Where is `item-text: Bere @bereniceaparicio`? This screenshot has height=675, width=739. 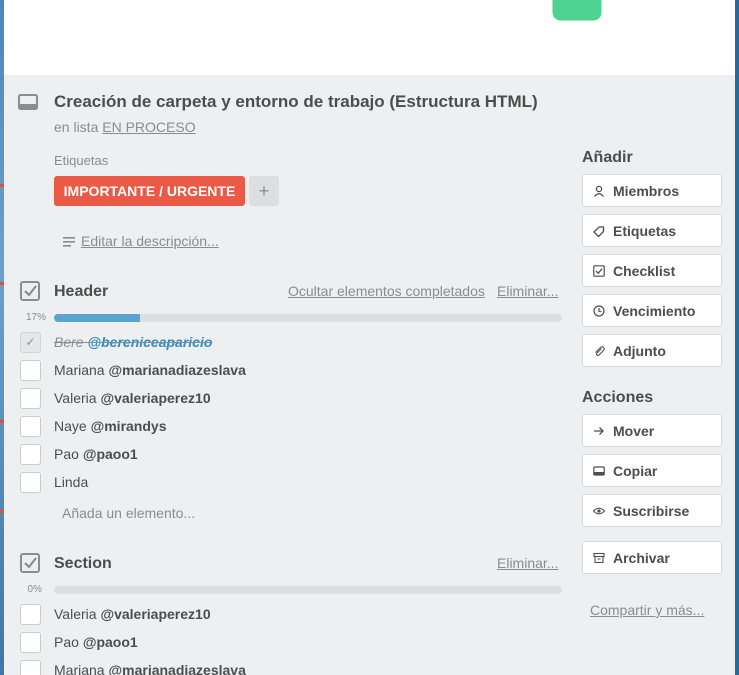
item-text: Bere @bereniceaparicio is located at coordinates (133, 342).